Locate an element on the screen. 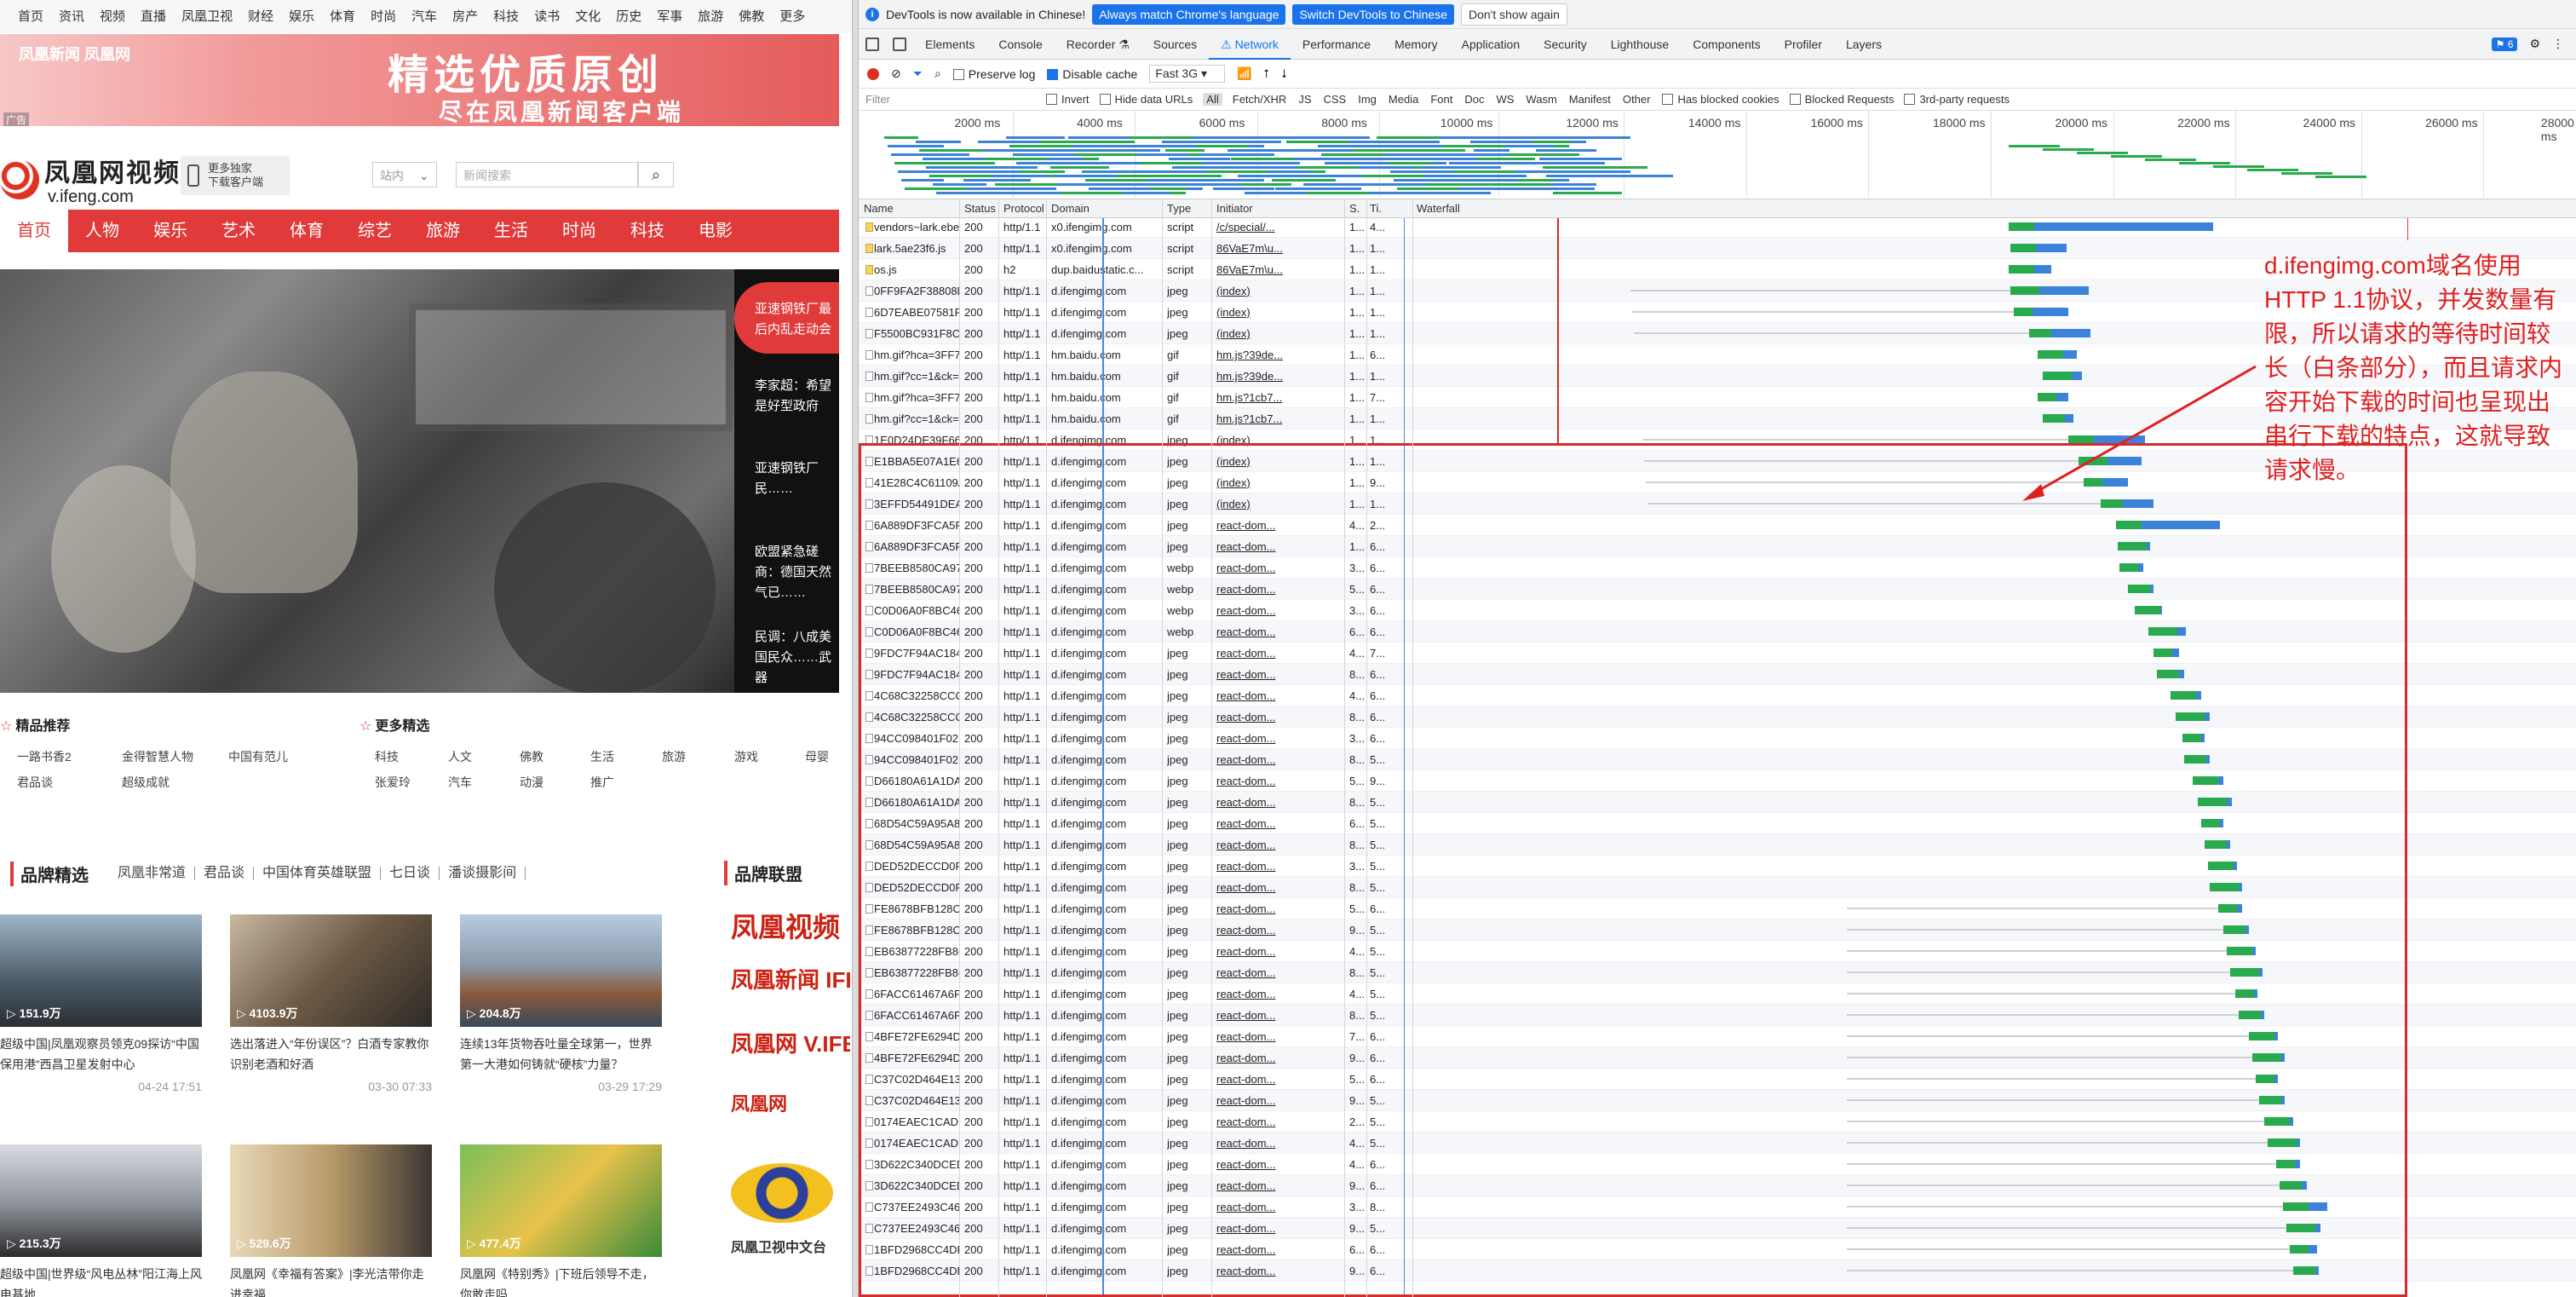 The height and width of the screenshot is (1297, 2576). top-nav-link: 文化 is located at coordinates (588, 16).